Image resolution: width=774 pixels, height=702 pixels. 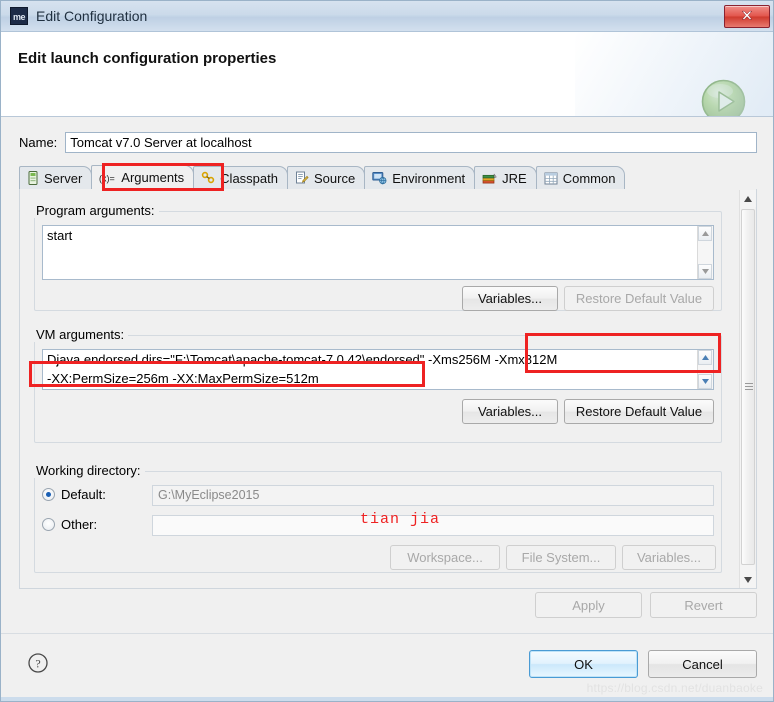 What do you see at coordinates (583, 664) in the screenshot?
I see `ok-button: OK` at bounding box center [583, 664].